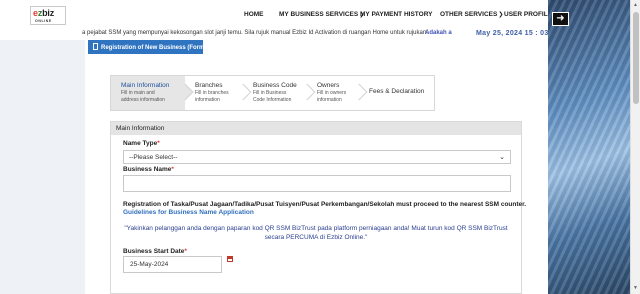 The height and width of the screenshot is (294, 640). I want to click on nav-user-profile: USER PROFILE, so click(528, 14).